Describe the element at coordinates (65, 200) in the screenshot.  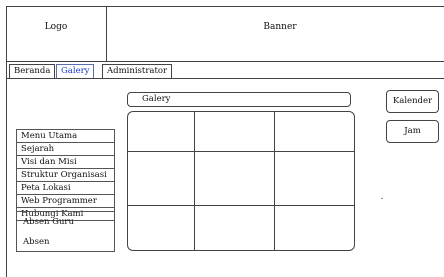
I see `sidebar-item-web-programmer: Web Programmer` at that location.